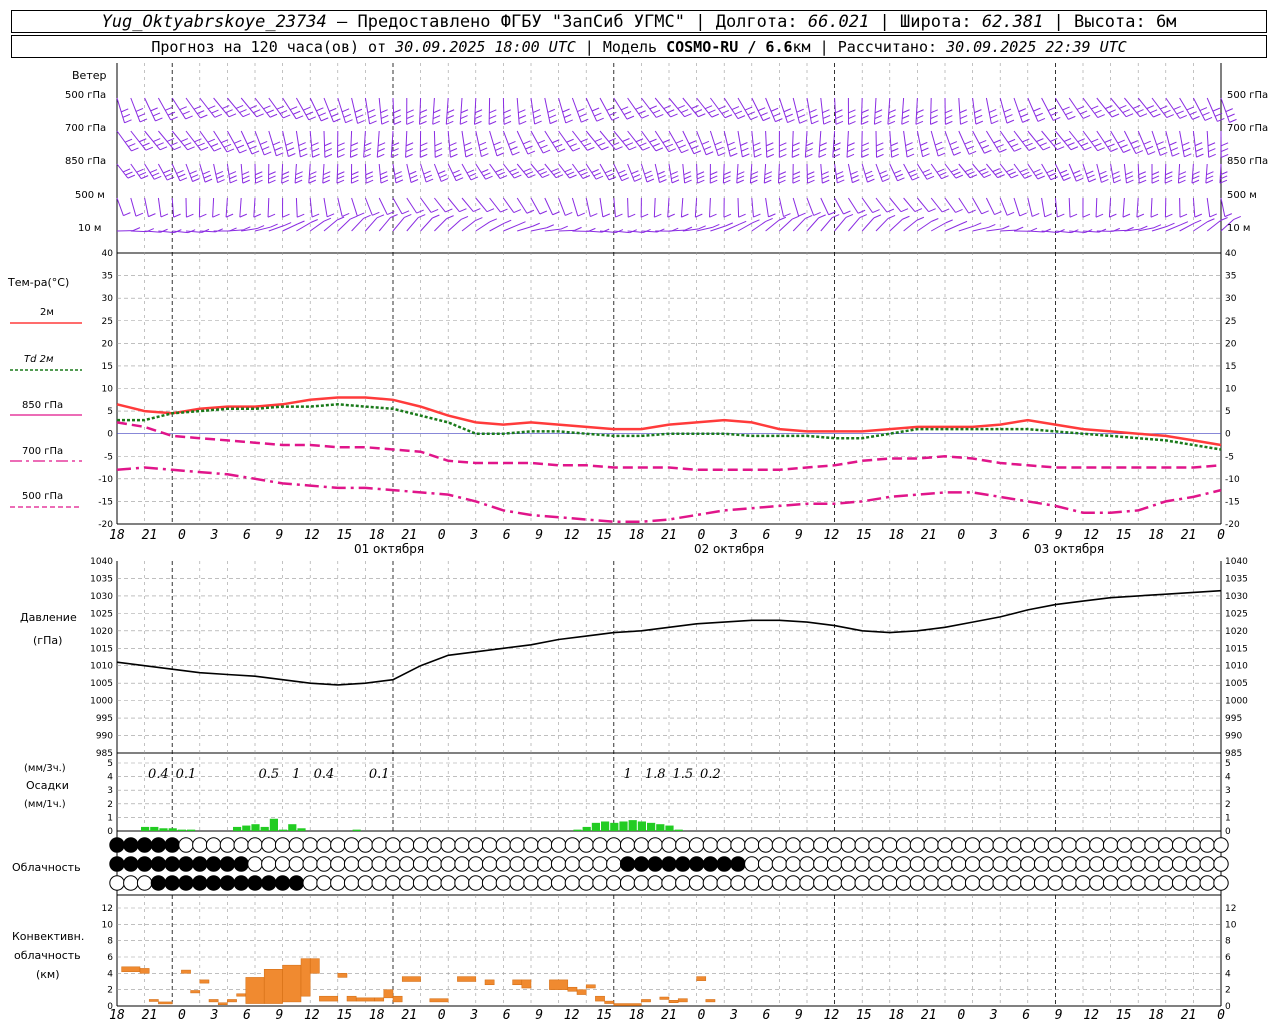  Describe the element at coordinates (1229, 457) in the screenshot. I see `temp-tick-right: -5` at that location.